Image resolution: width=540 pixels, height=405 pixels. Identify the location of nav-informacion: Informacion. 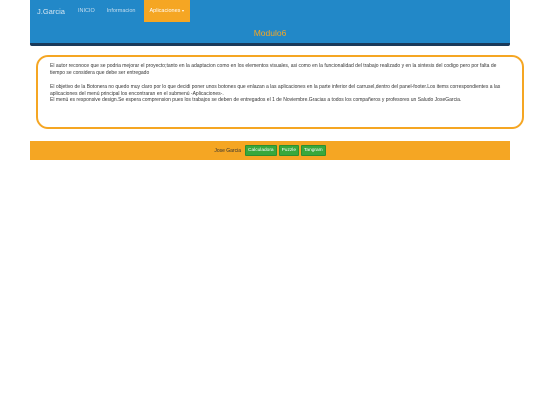
(121, 11).